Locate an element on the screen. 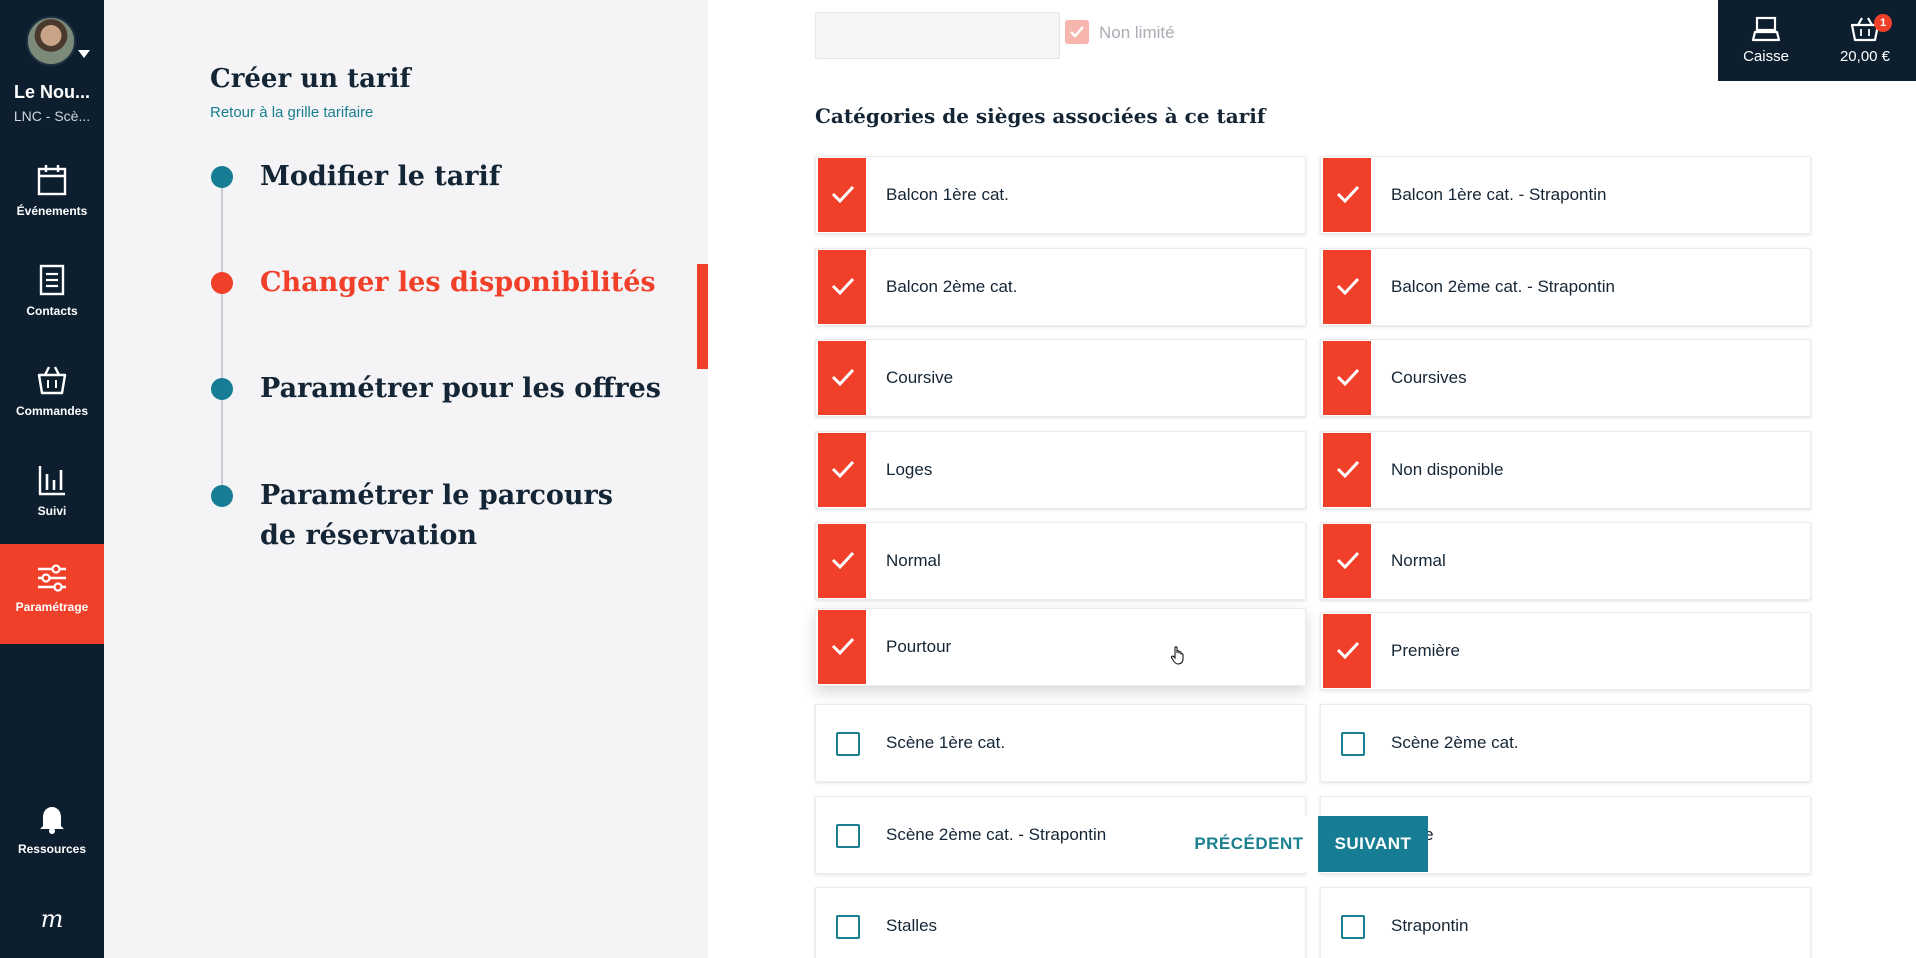  user-menu is located at coordinates (58, 41).